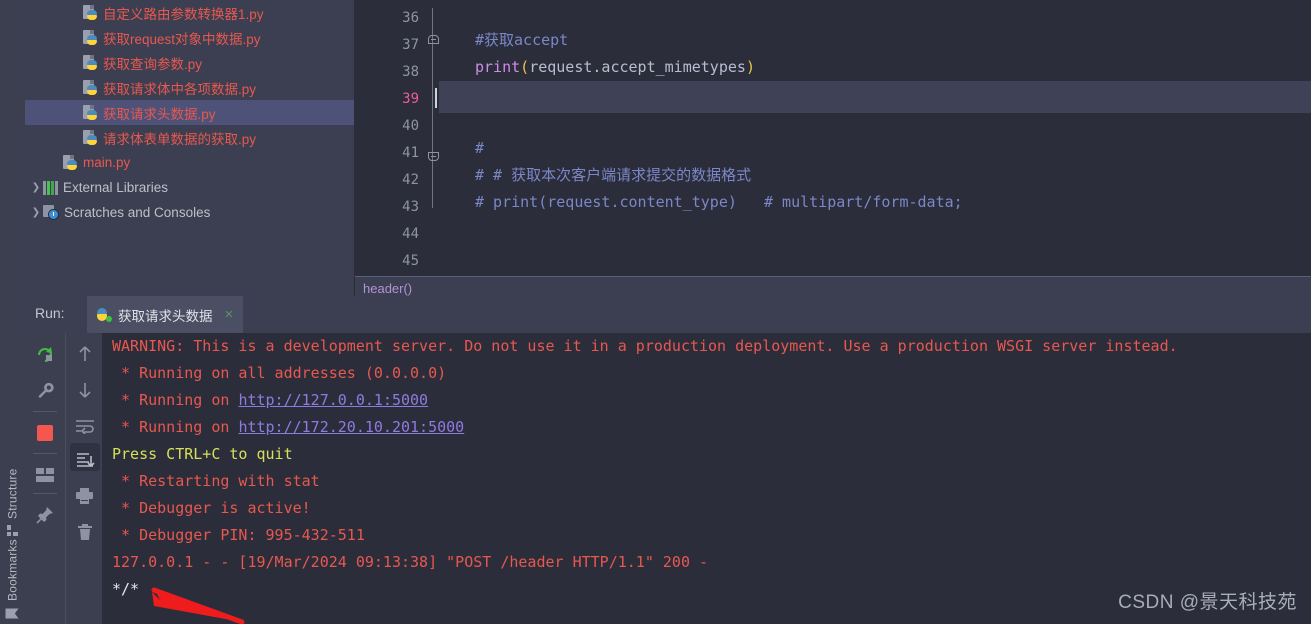  Describe the element at coordinates (190, 162) in the screenshot. I see `tree-item: main.py` at that location.